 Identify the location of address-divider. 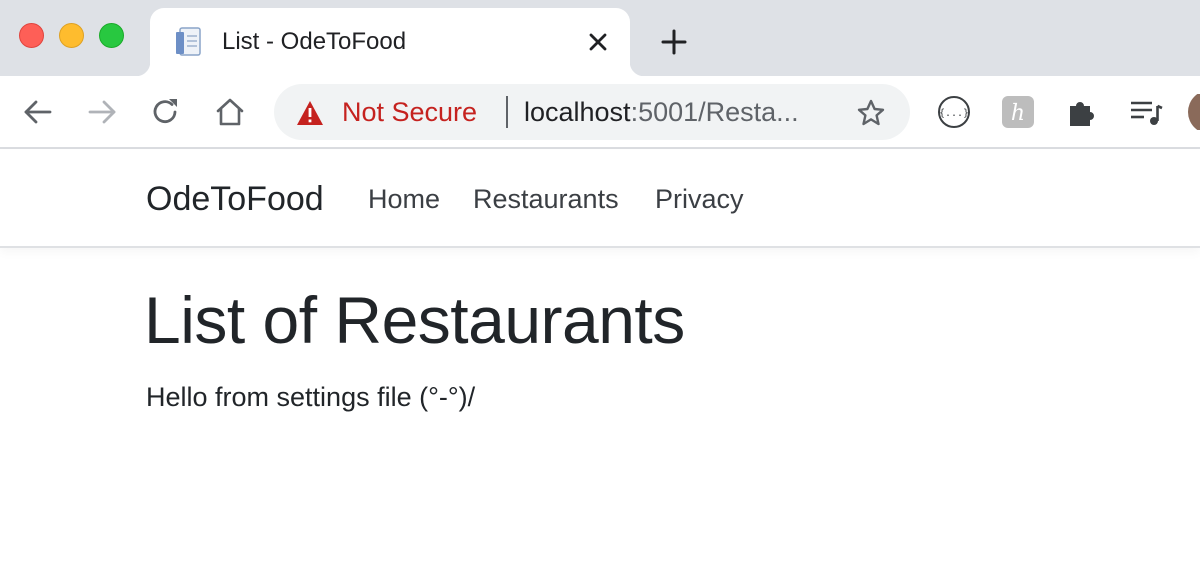
(507, 112).